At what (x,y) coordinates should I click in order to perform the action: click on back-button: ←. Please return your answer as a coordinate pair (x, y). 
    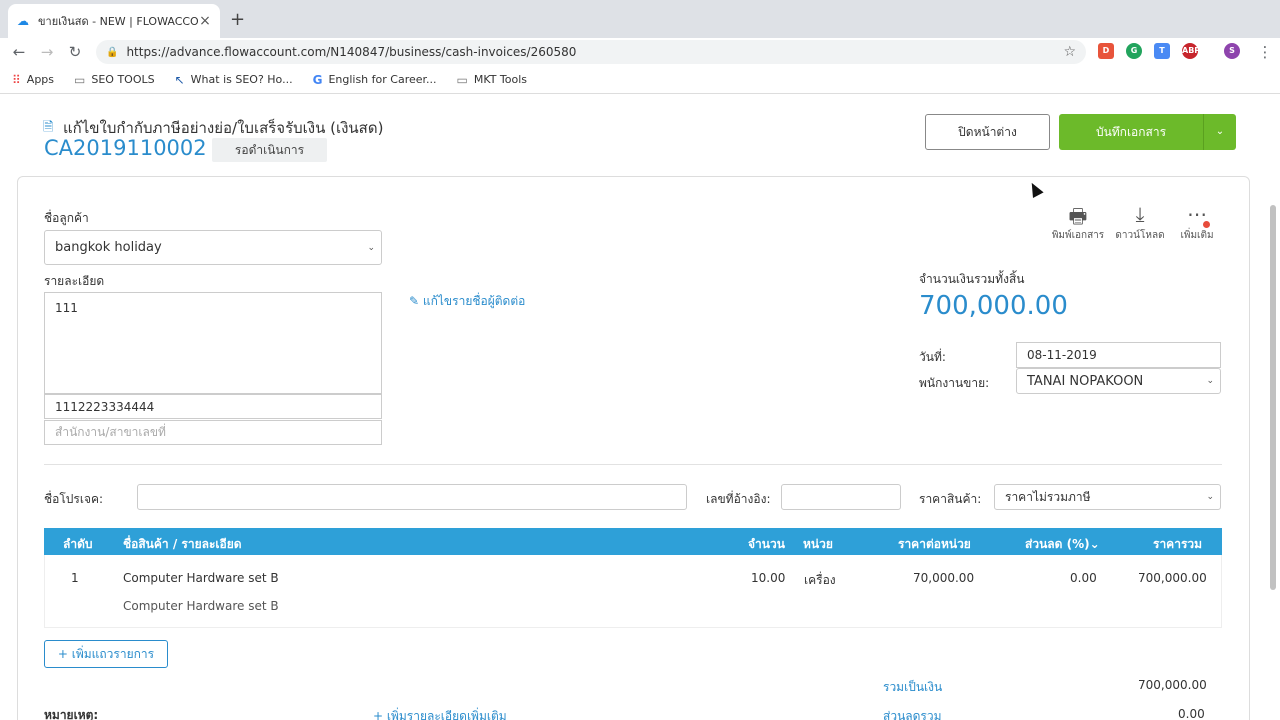
    Looking at the image, I should click on (19, 52).